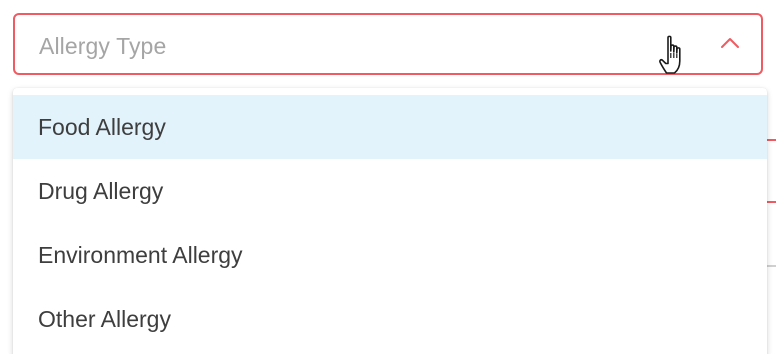  Describe the element at coordinates (102, 126) in the screenshot. I see `menu-item-label: Food Allergy` at that location.